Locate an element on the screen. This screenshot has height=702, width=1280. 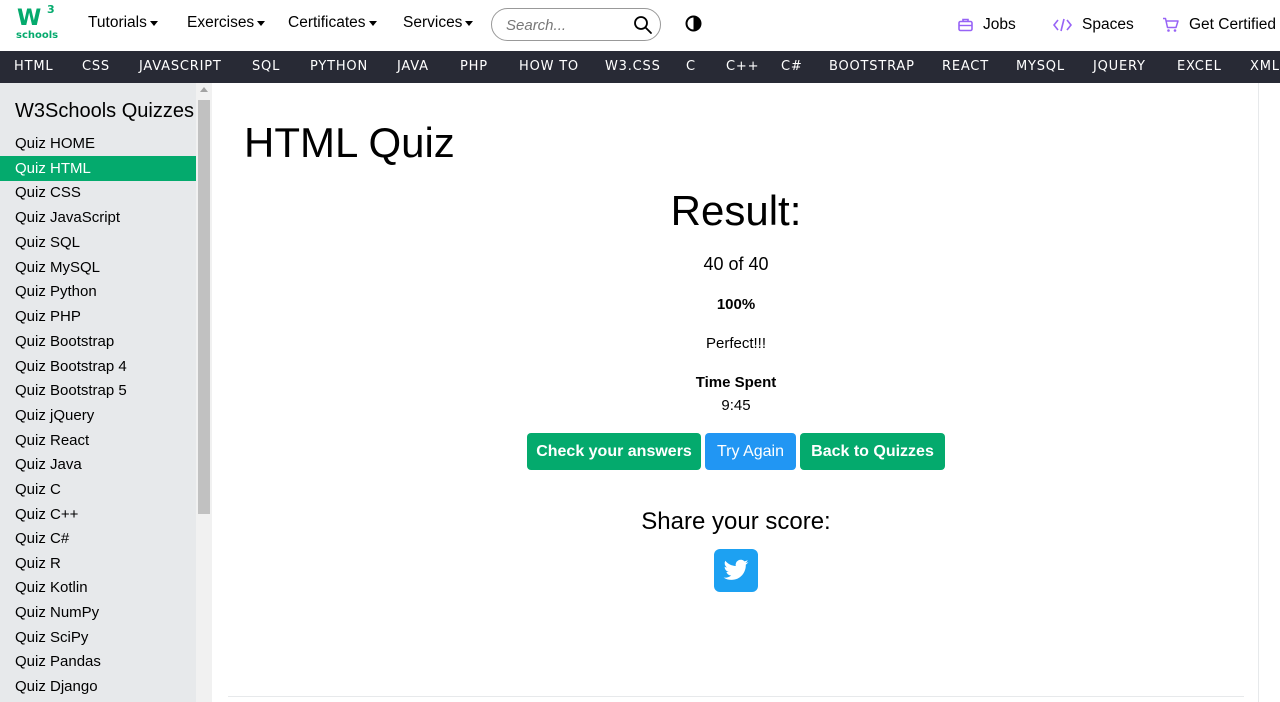
logo-w: W is located at coordinates (29, 18).